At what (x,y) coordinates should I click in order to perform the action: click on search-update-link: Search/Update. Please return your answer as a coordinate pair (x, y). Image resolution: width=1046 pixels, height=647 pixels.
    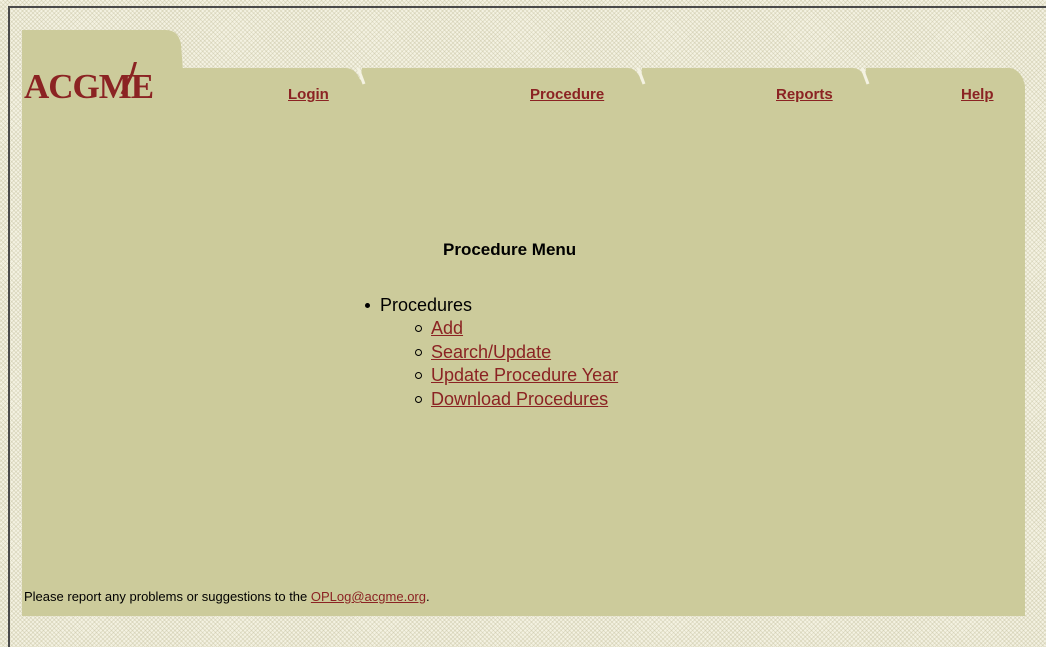
    Looking at the image, I should click on (491, 352).